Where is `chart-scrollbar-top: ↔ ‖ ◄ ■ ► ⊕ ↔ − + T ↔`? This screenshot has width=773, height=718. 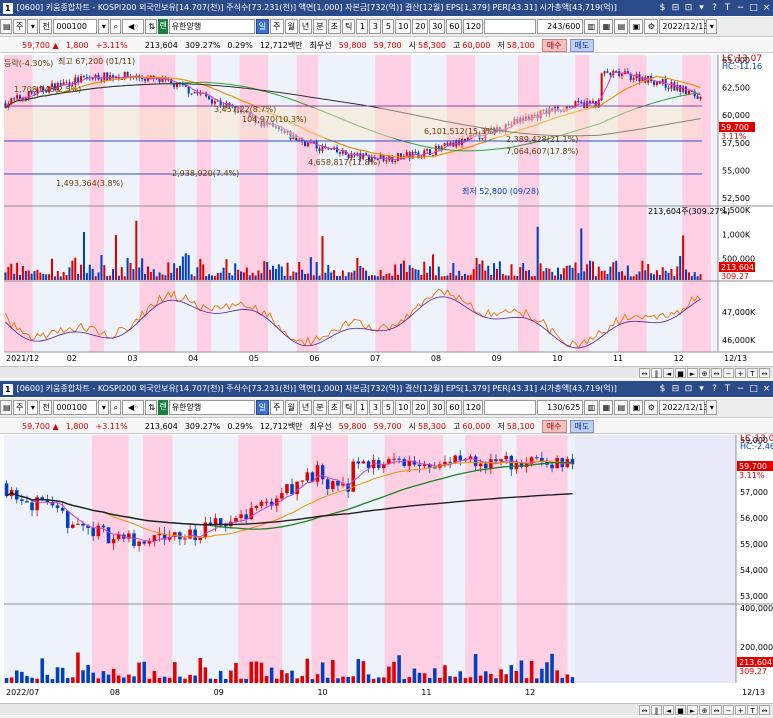 chart-scrollbar-top: ↔ ‖ ◄ ■ ► ⊕ ↔ − + T ↔ is located at coordinates (386, 372).